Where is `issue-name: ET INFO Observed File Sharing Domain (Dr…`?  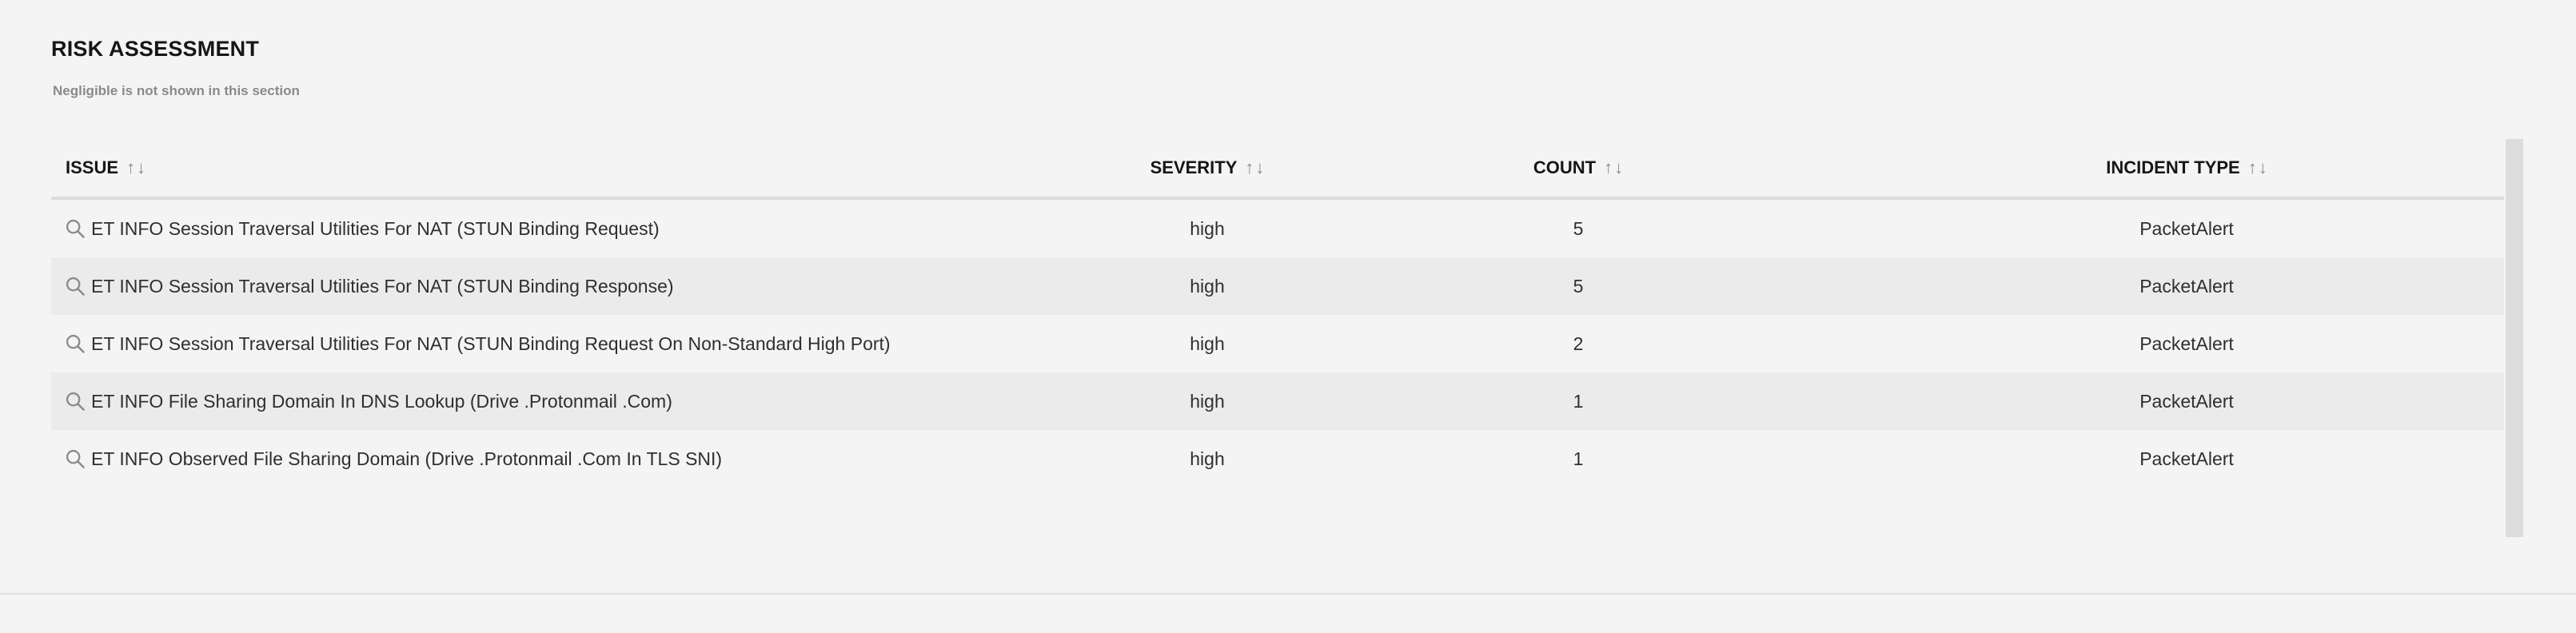 issue-name: ET INFO Observed File Sharing Domain (Dr… is located at coordinates (407, 458).